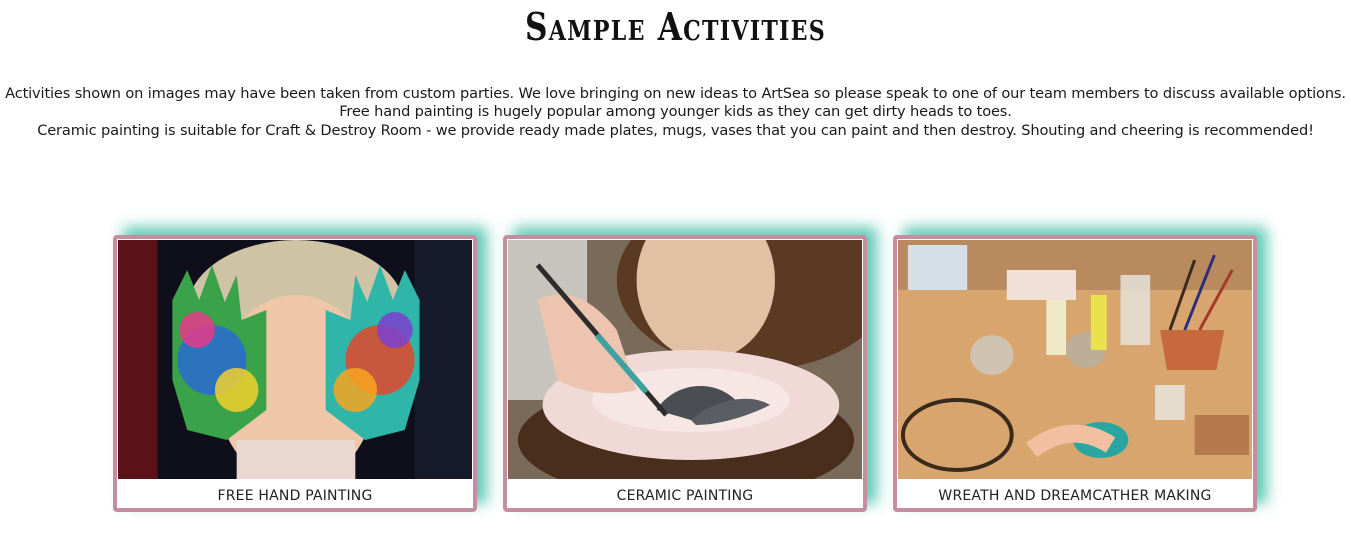 This screenshot has width=1351, height=555. I want to click on section-title: Sample Activities, so click(675, 26).